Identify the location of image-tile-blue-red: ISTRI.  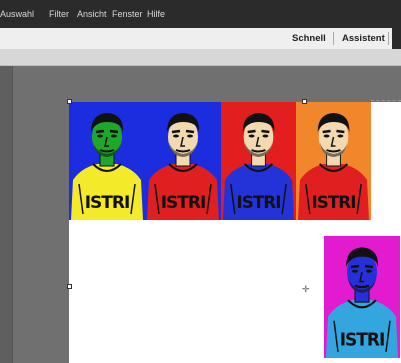
(183, 161).